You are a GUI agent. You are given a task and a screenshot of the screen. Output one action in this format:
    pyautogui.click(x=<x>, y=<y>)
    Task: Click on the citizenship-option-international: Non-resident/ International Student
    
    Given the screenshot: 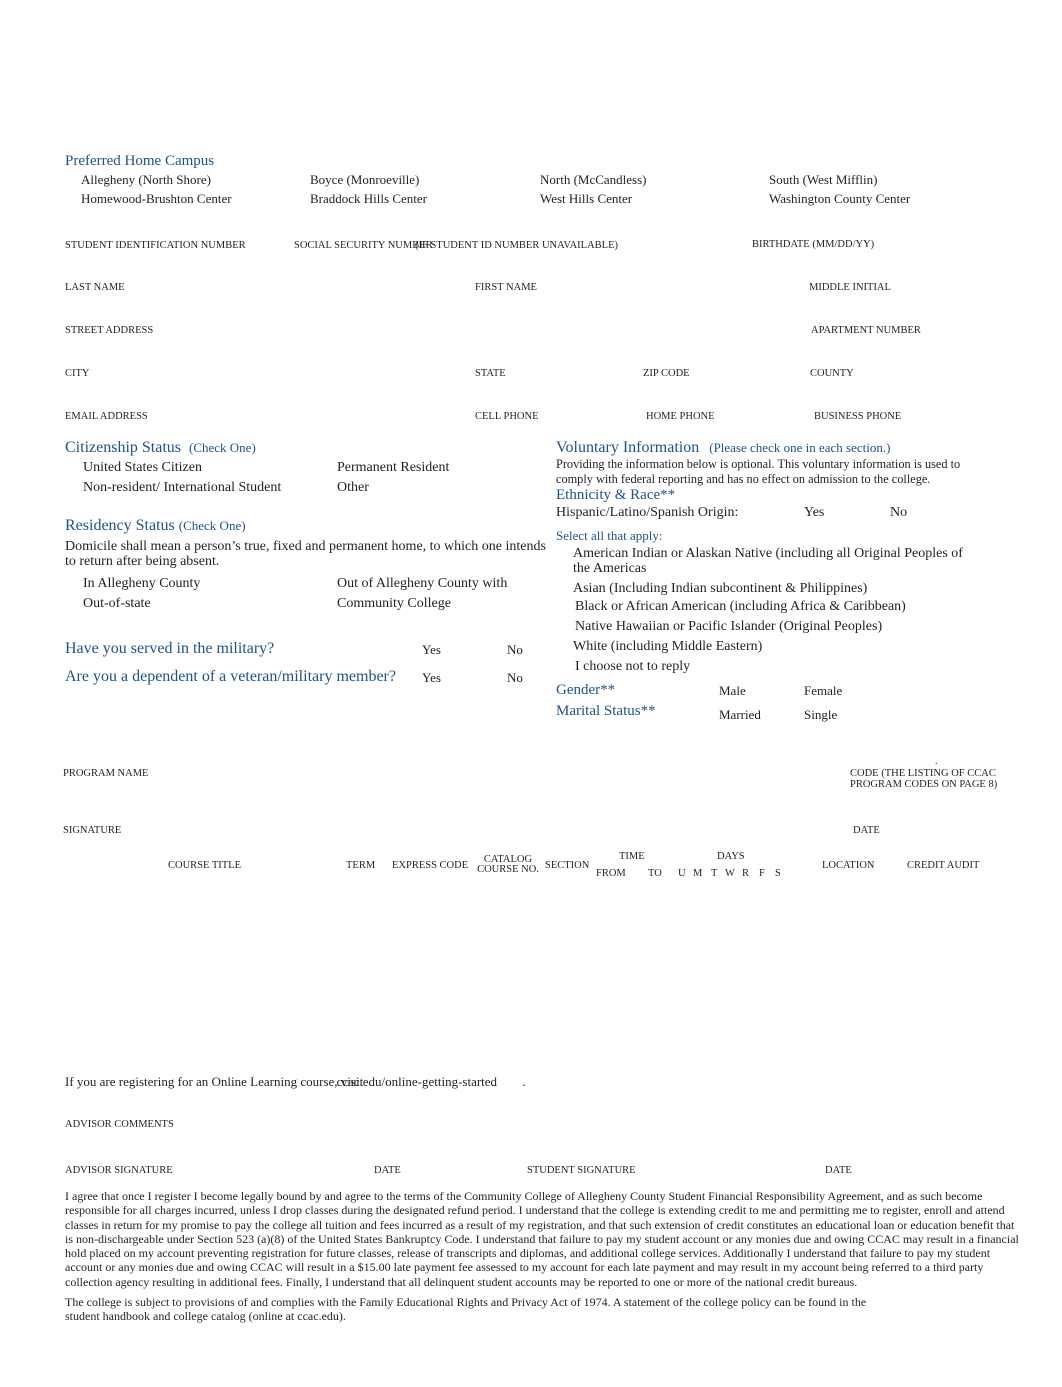 What is the action you would take?
    pyautogui.click(x=182, y=488)
    